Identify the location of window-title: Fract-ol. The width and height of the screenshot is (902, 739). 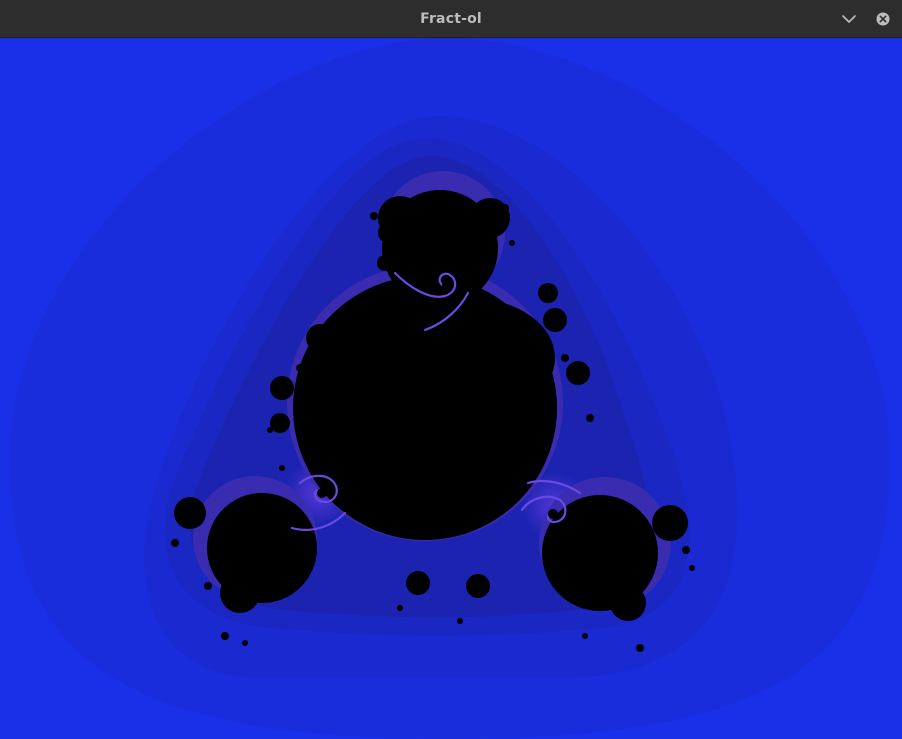
(451, 19).